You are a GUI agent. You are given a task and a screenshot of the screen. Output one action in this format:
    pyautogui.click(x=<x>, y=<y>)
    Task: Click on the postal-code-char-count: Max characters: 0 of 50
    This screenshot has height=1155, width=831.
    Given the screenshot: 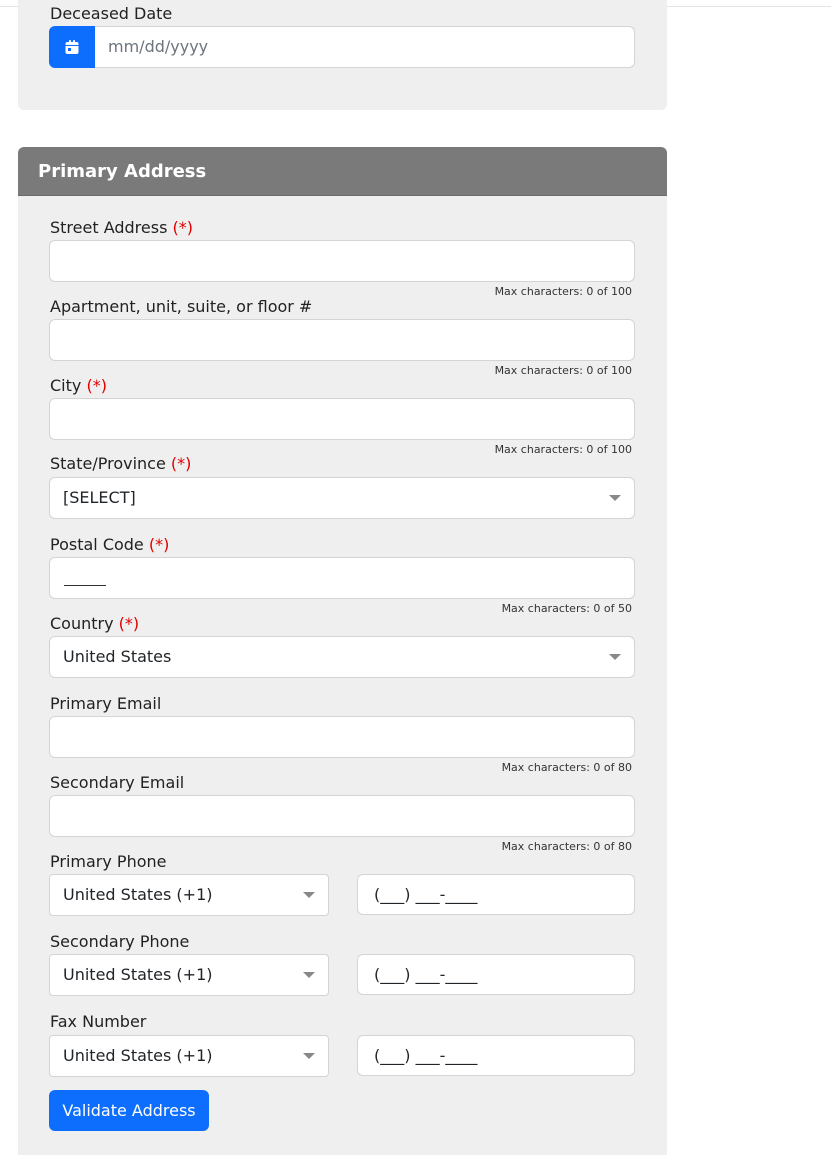 What is the action you would take?
    pyautogui.click(x=566, y=608)
    